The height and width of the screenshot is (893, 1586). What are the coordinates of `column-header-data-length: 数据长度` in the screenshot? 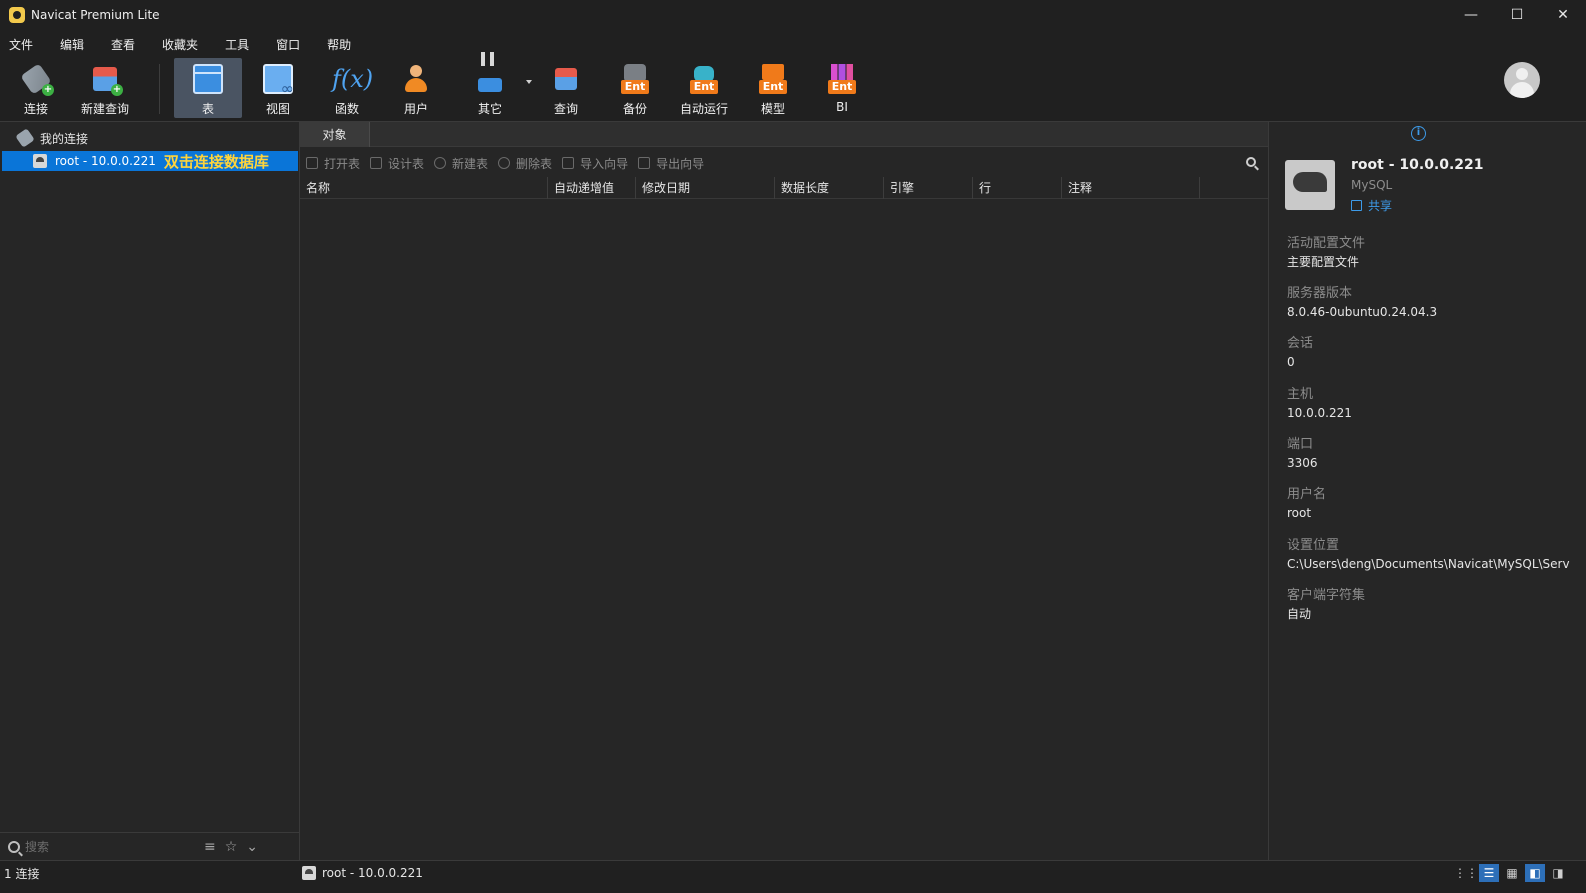 It's located at (829, 188).